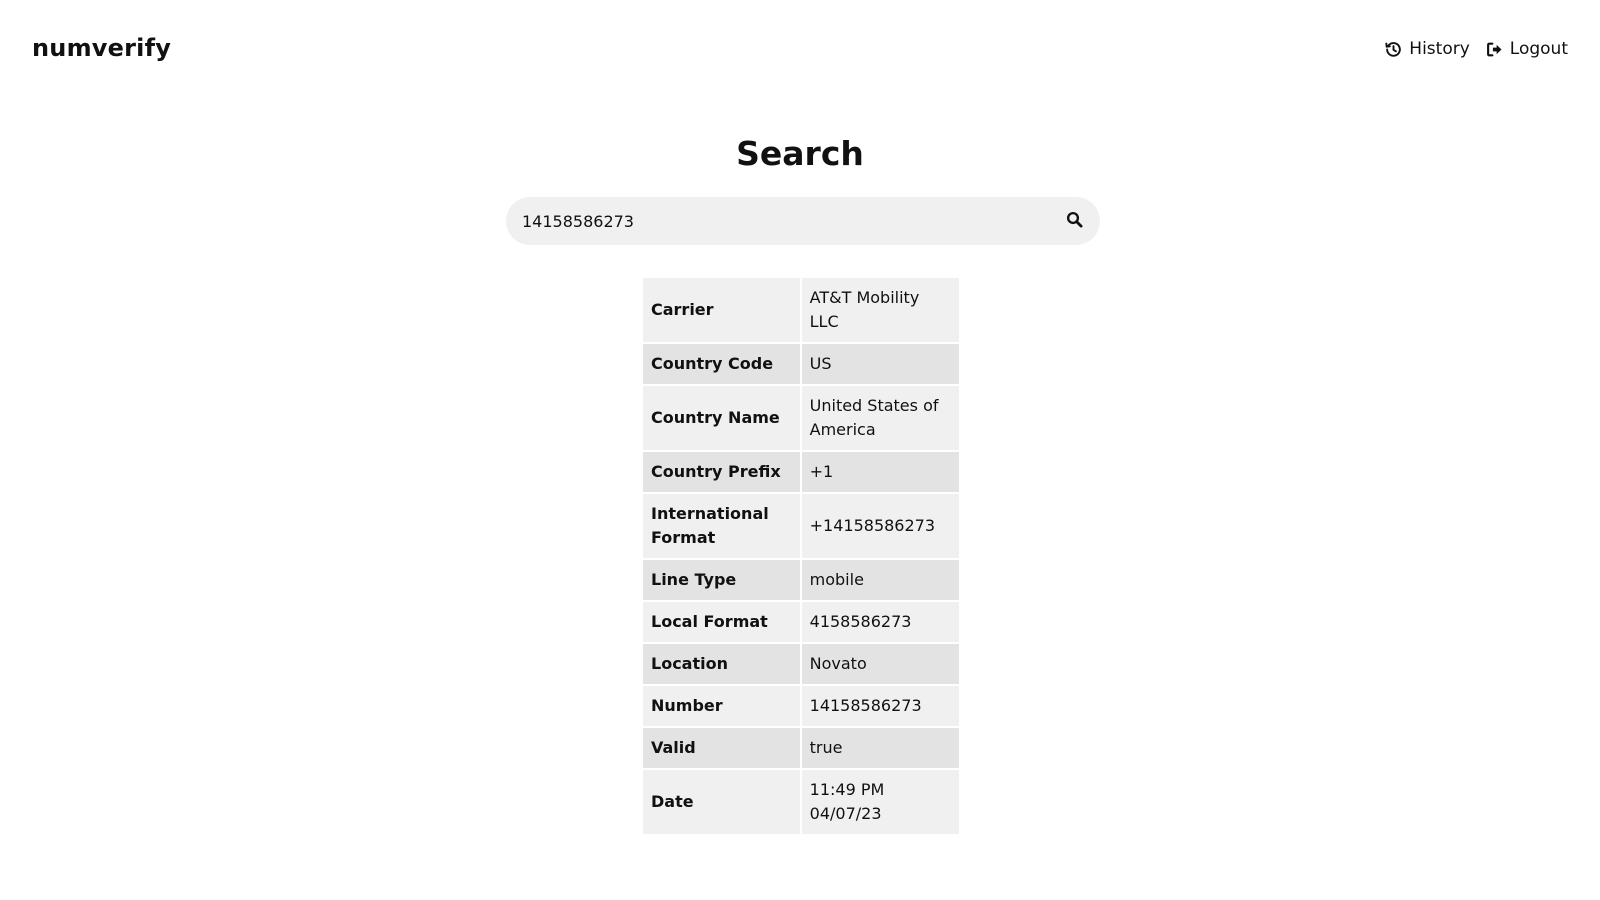  I want to click on row-key: Number, so click(721, 706).